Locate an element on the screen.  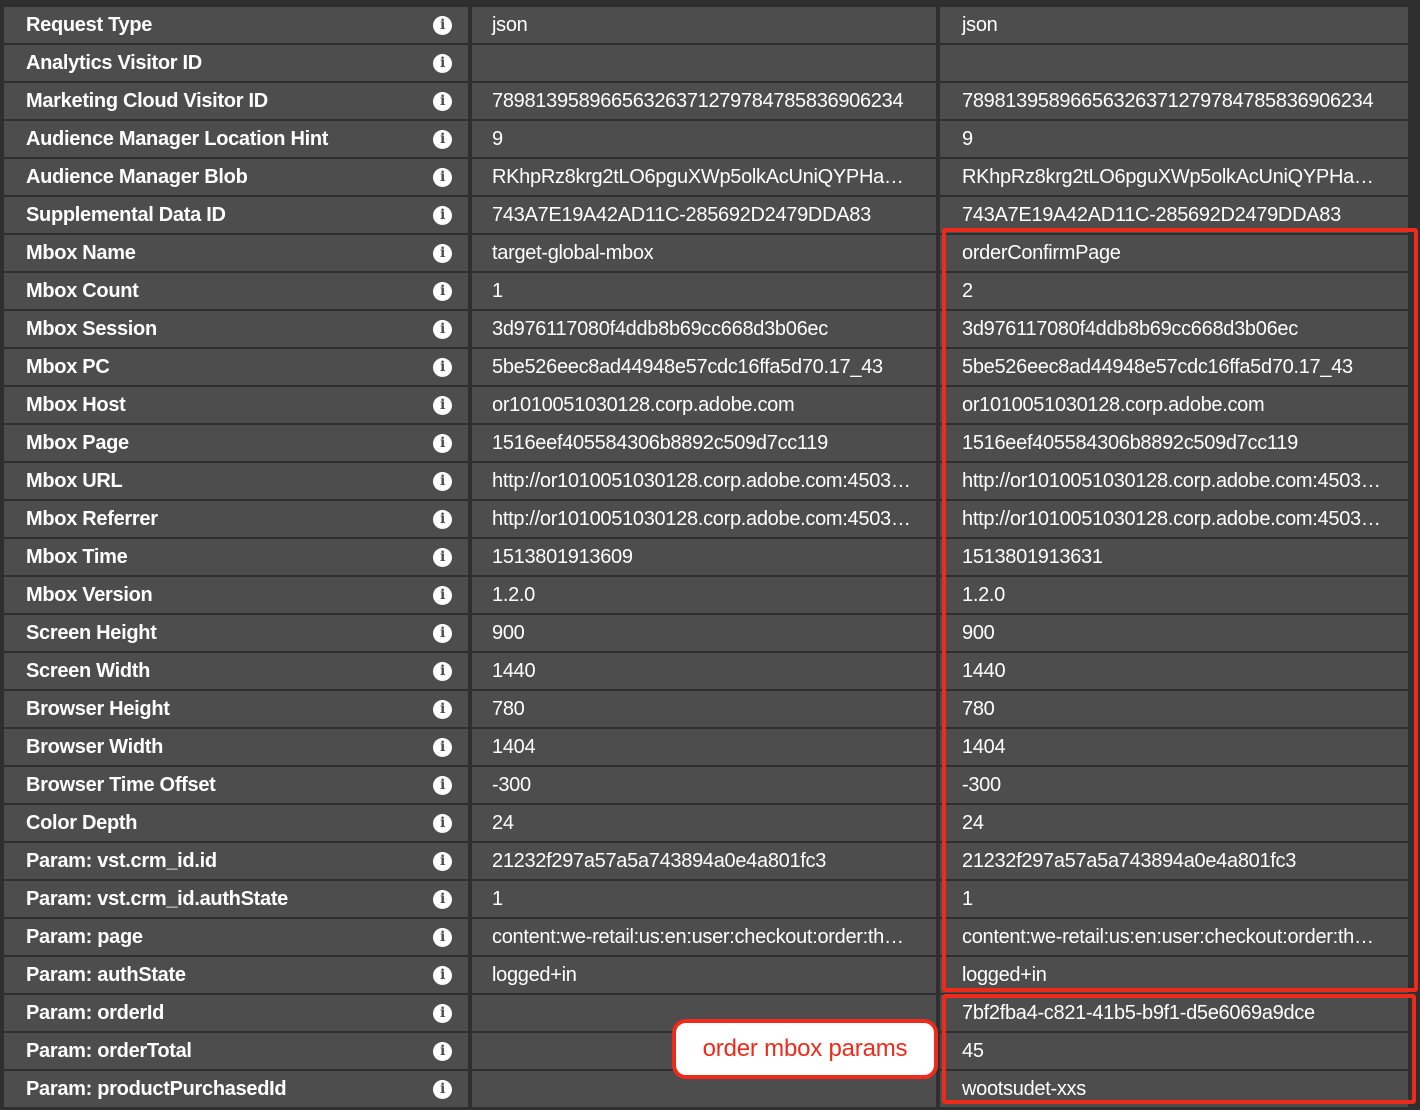
request-2-value: 1440 is located at coordinates (1174, 671).